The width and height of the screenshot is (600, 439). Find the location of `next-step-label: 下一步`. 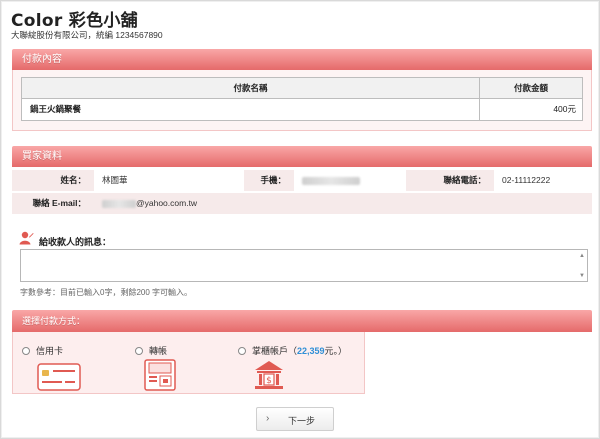

next-step-label: 下一步 is located at coordinates (302, 421).